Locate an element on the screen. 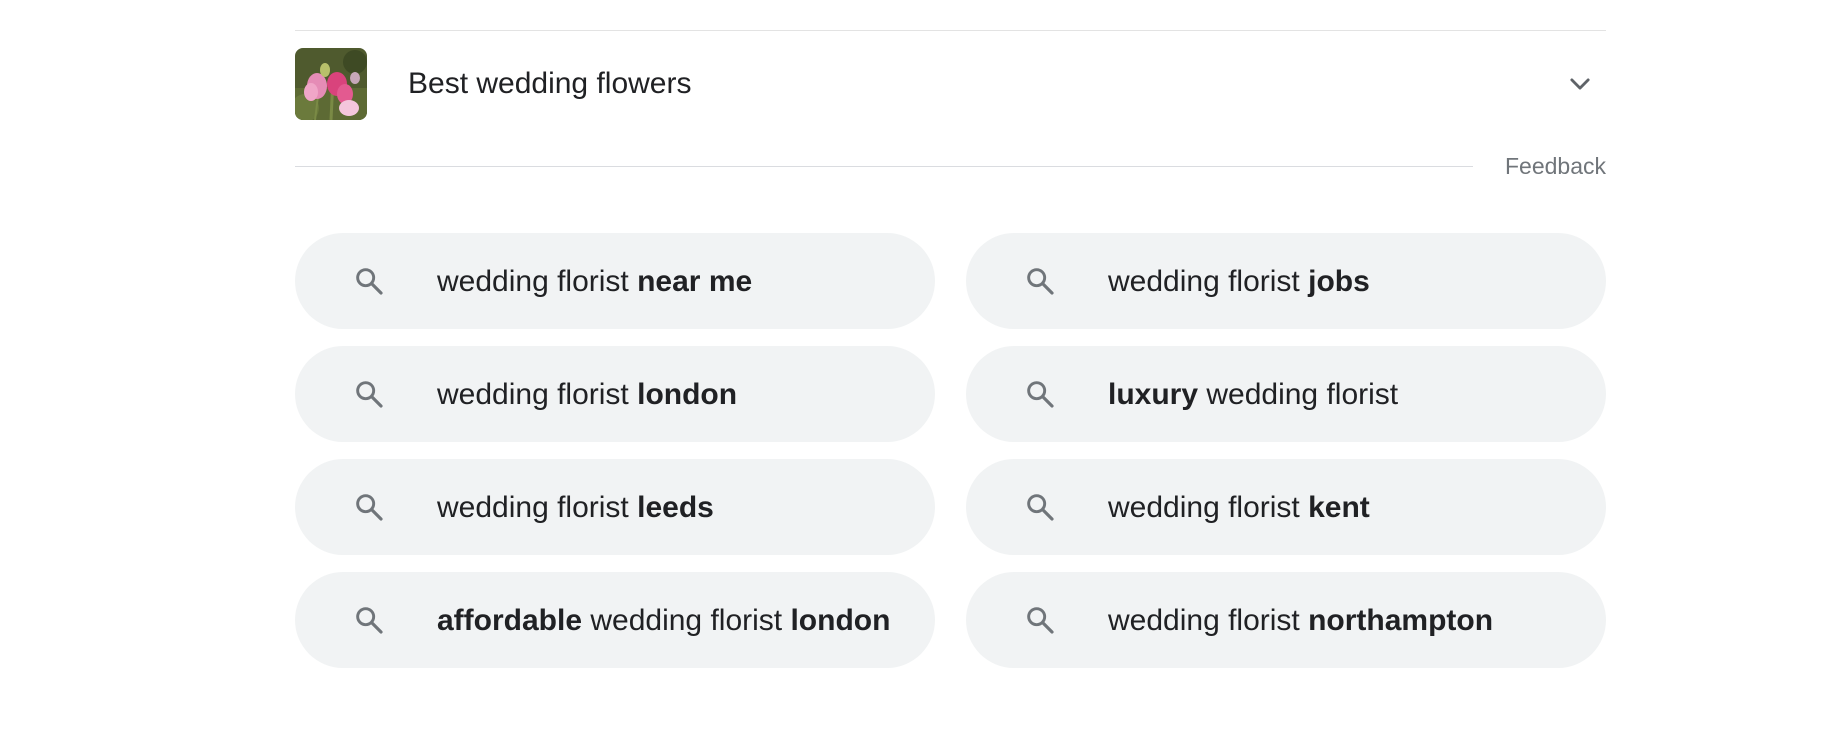 The image size is (1846, 750). suggestion-label: wedding florist northampton is located at coordinates (1300, 620).